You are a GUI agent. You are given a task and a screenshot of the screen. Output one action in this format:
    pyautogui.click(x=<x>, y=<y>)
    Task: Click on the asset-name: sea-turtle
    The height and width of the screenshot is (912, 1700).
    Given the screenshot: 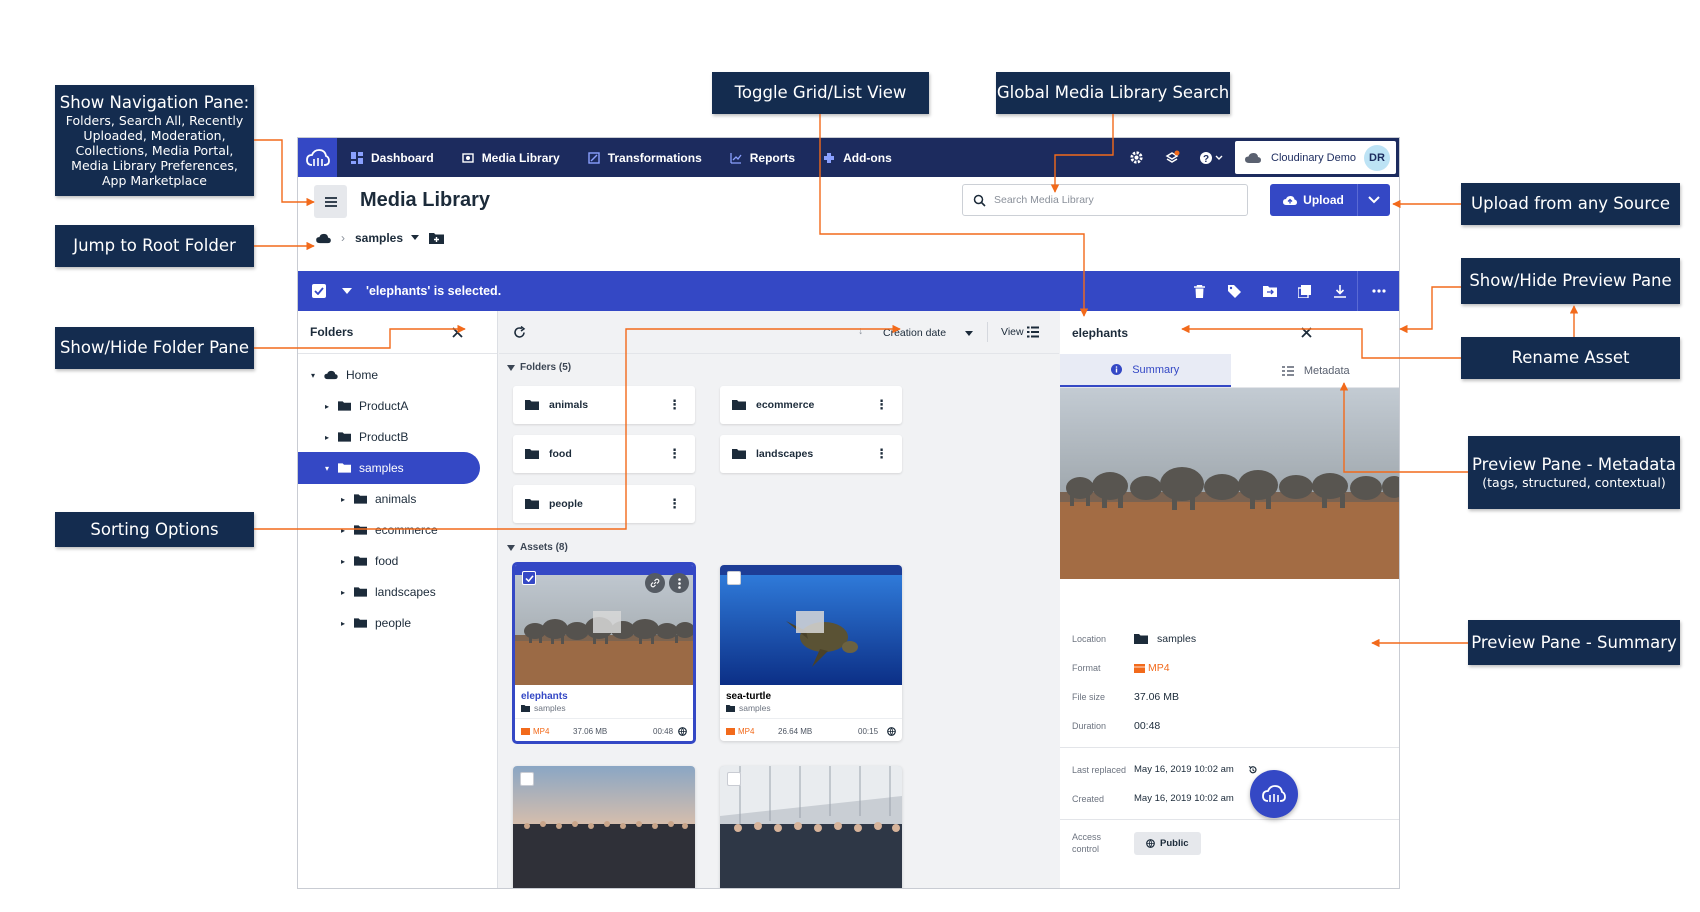 What is the action you would take?
    pyautogui.click(x=811, y=693)
    